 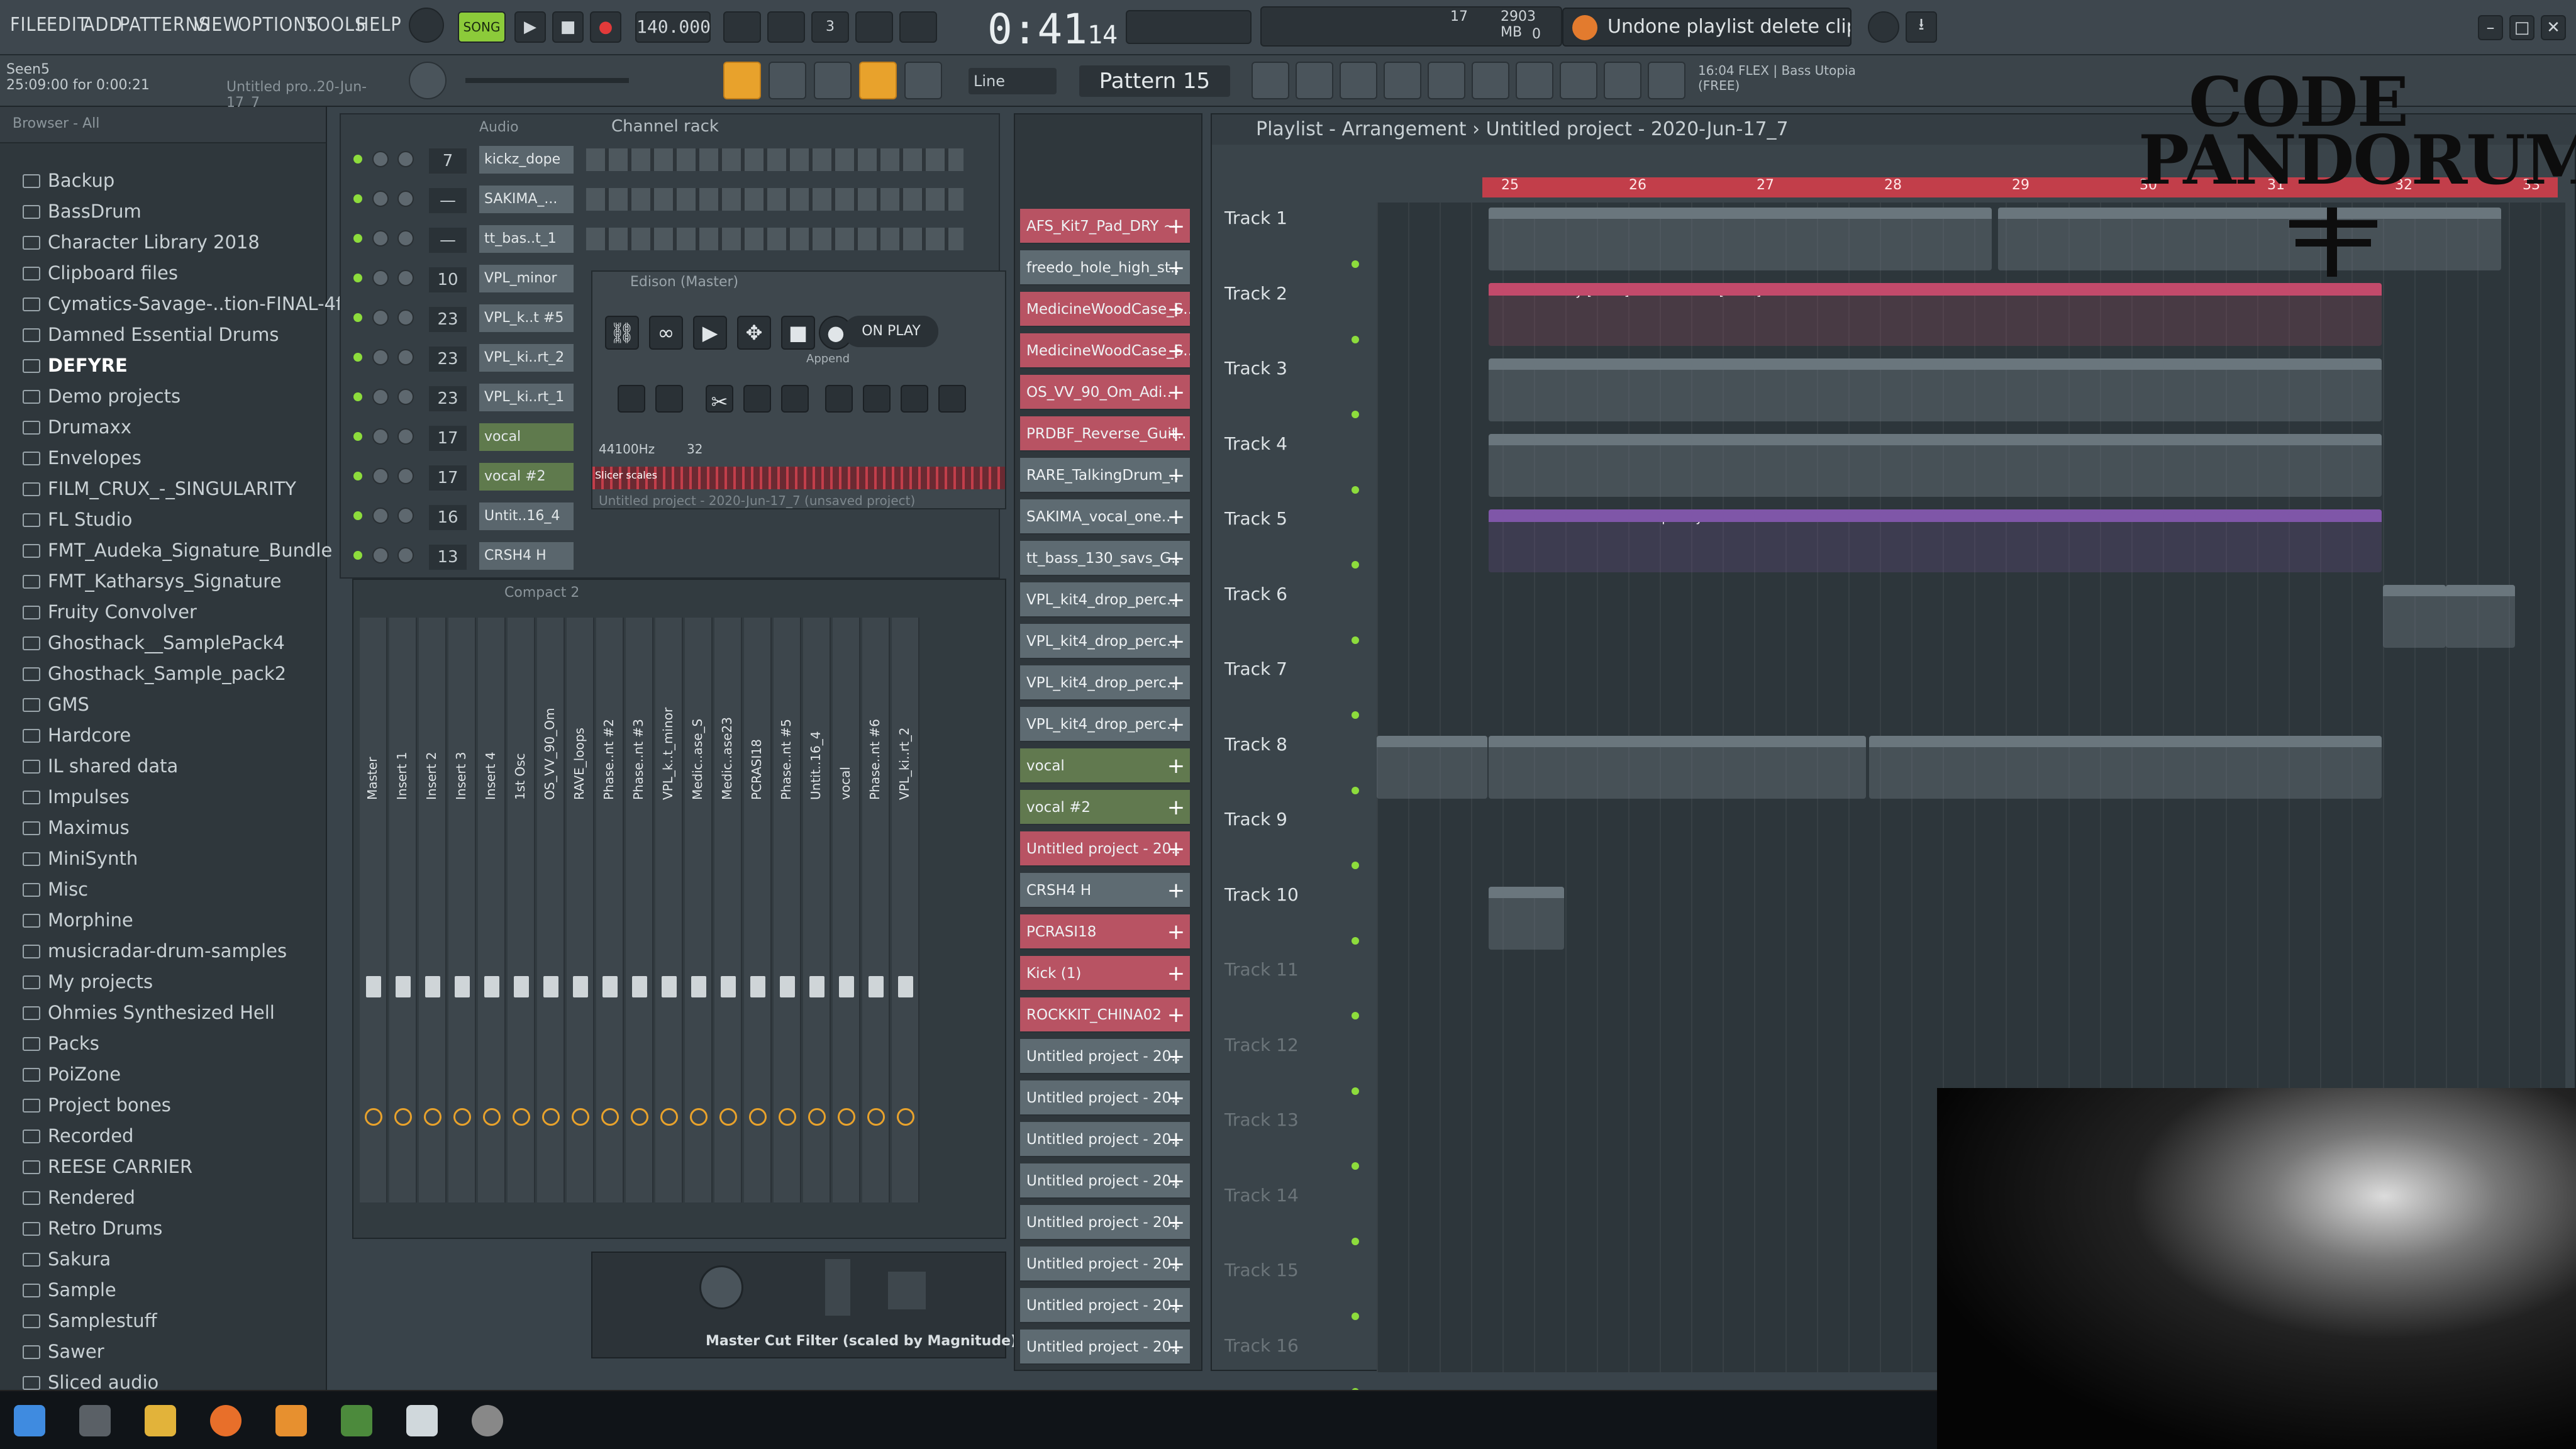 What do you see at coordinates (1105, 558) in the screenshot?
I see `picker-item: tt_bass_130_savs_G.. +` at bounding box center [1105, 558].